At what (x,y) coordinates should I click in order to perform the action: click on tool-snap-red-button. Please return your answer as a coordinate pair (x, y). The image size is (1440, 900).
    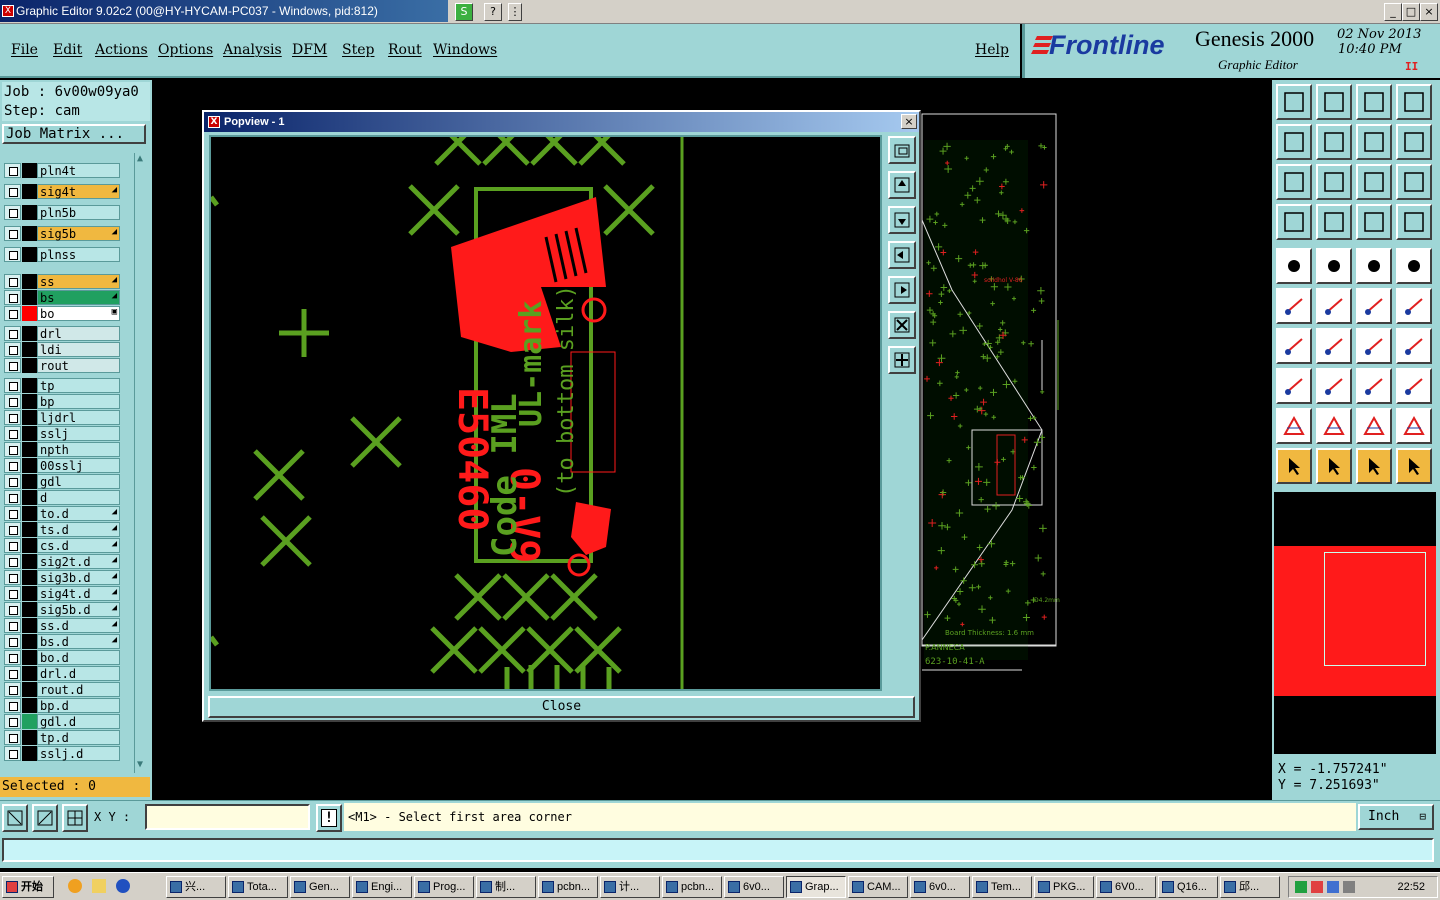
    Looking at the image, I should click on (1374, 222).